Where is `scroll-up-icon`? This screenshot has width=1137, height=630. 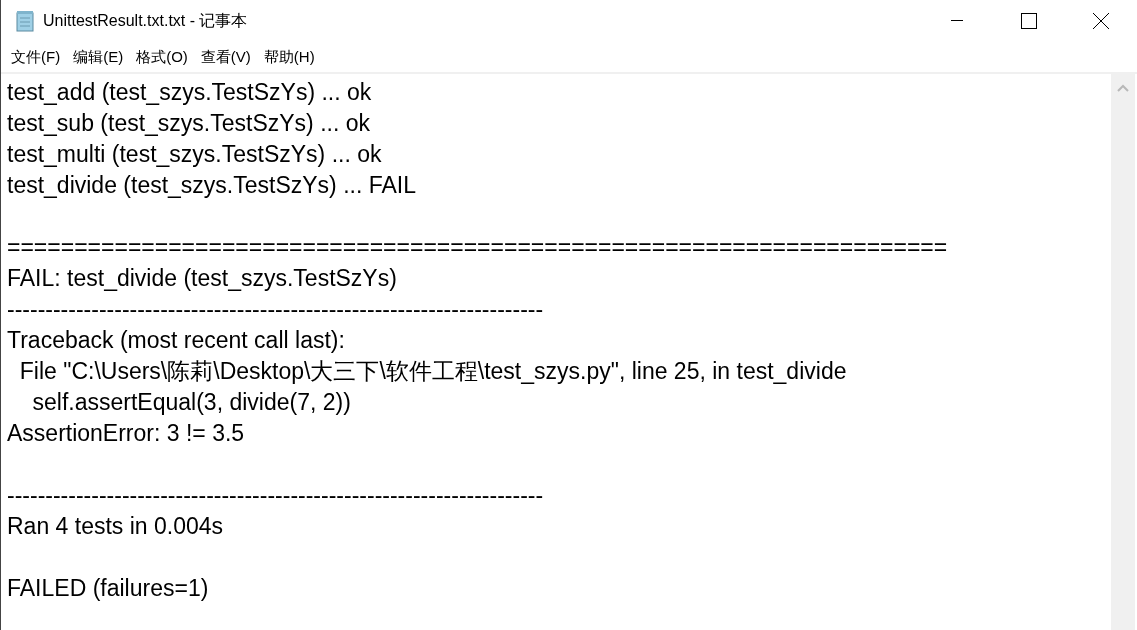 scroll-up-icon is located at coordinates (1123, 88).